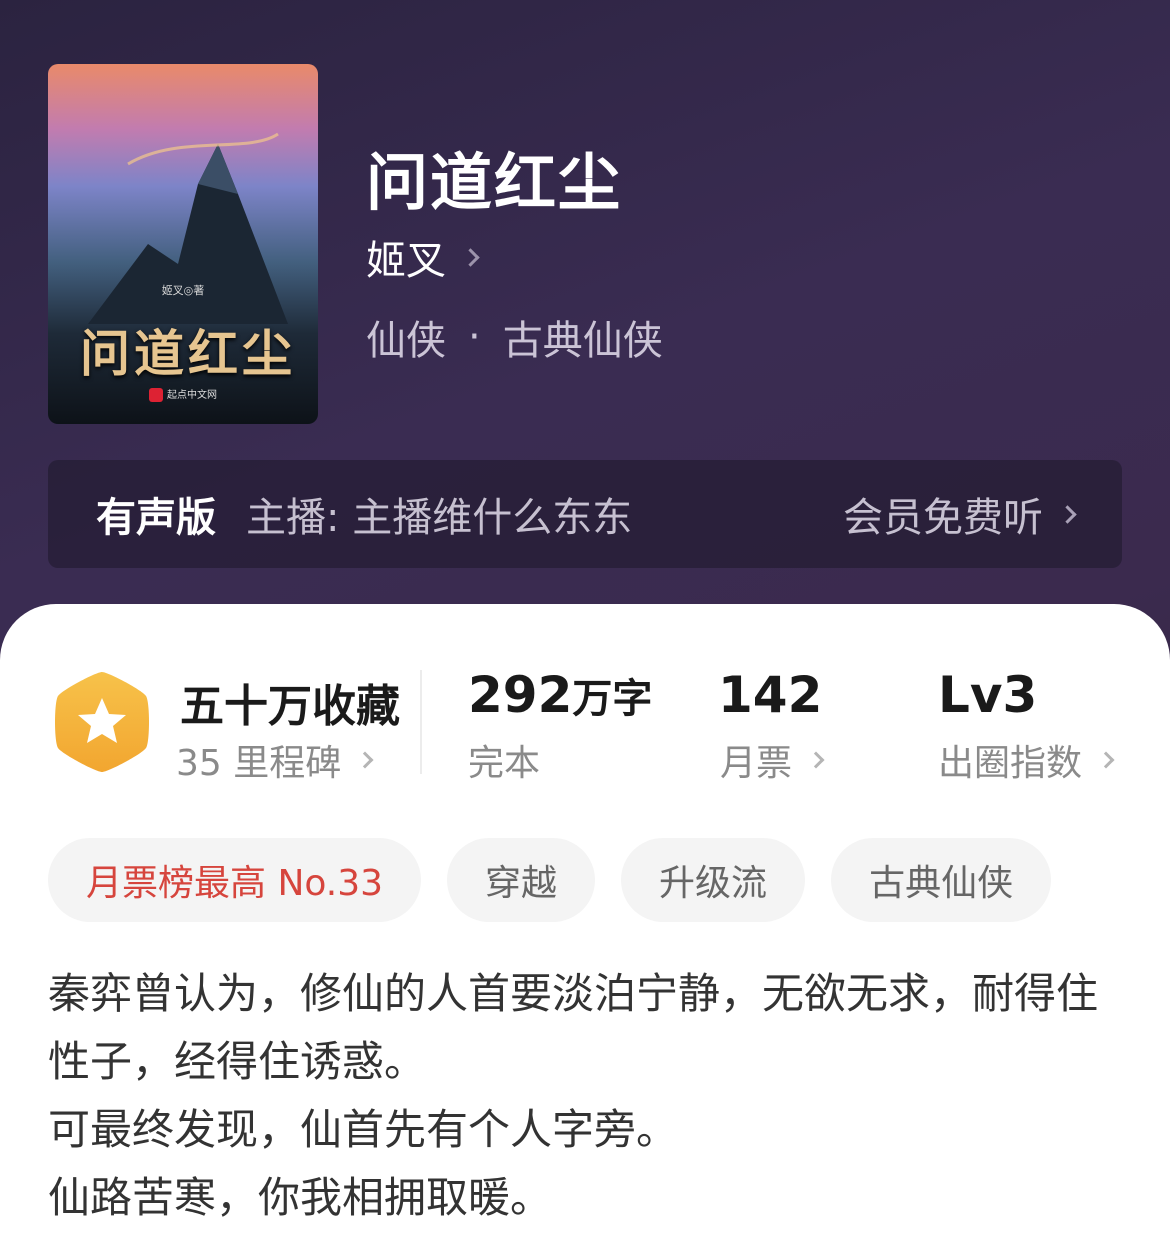 The image size is (1170, 1238). I want to click on category: 仙侠, so click(406, 337).